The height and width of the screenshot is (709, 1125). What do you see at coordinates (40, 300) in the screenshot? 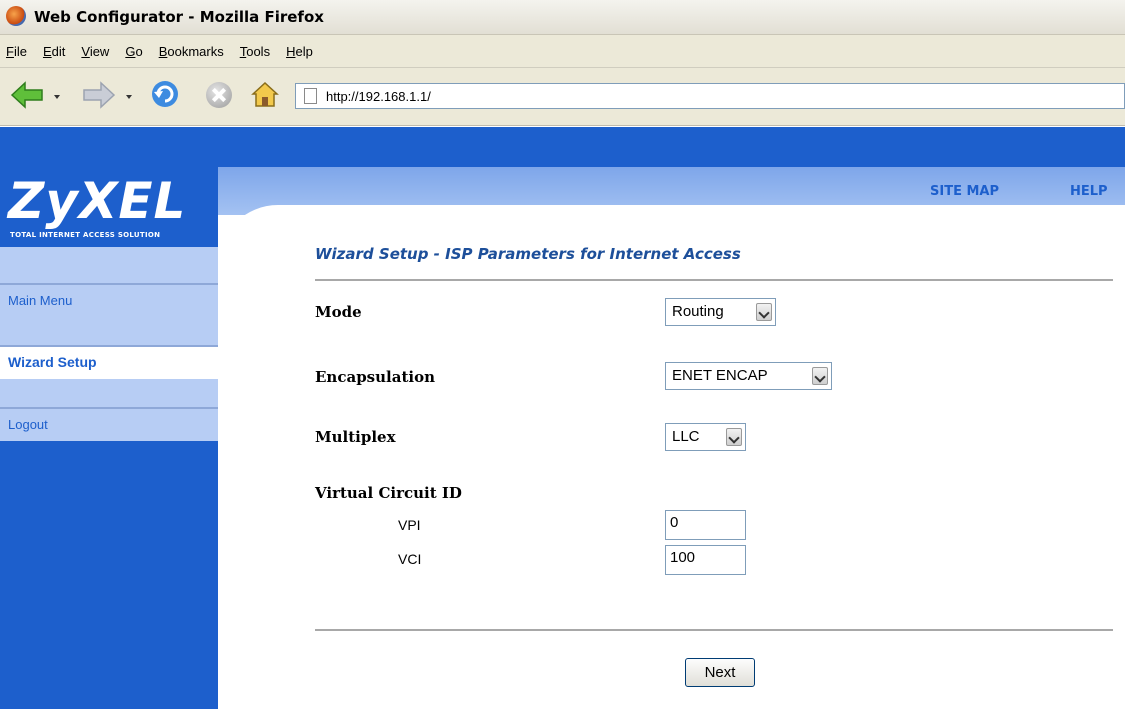
I see `sidebar-item-label: Main Menu` at bounding box center [40, 300].